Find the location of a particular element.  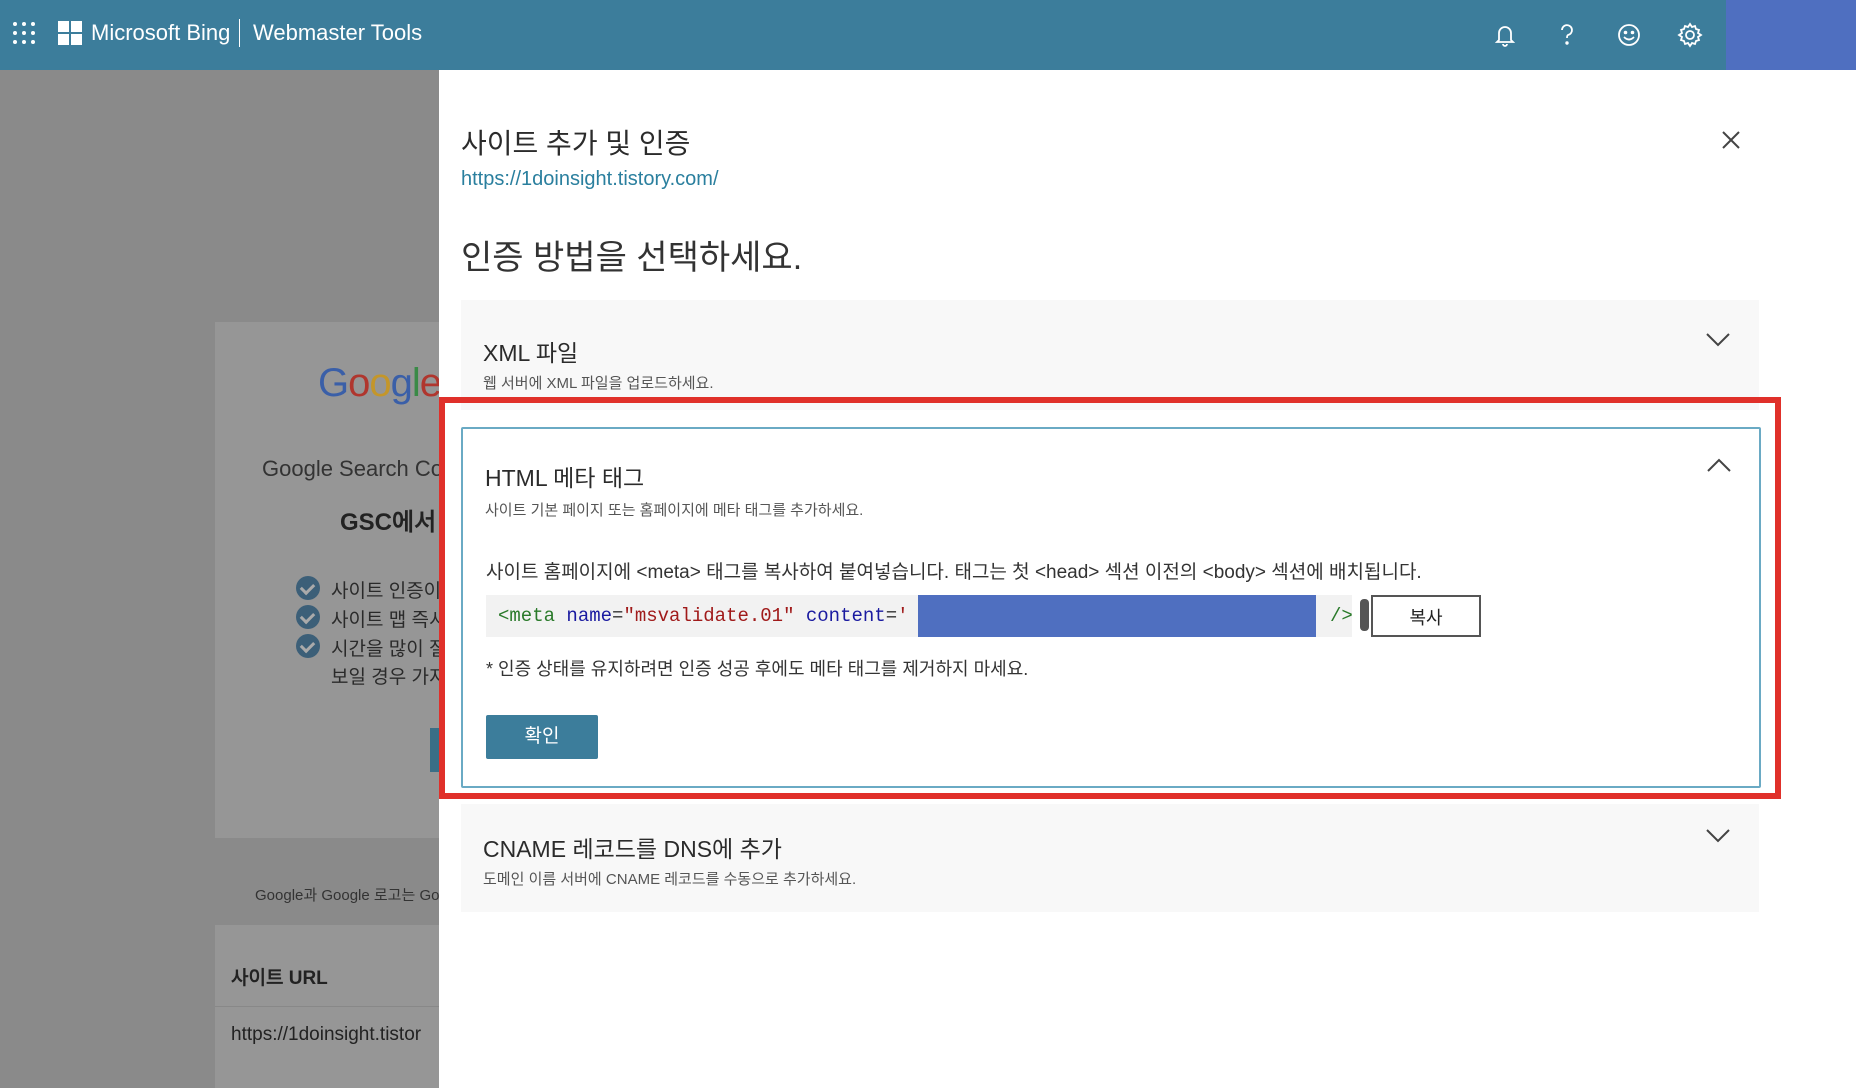

brand-name: Microsoft Bing is located at coordinates (160, 33).